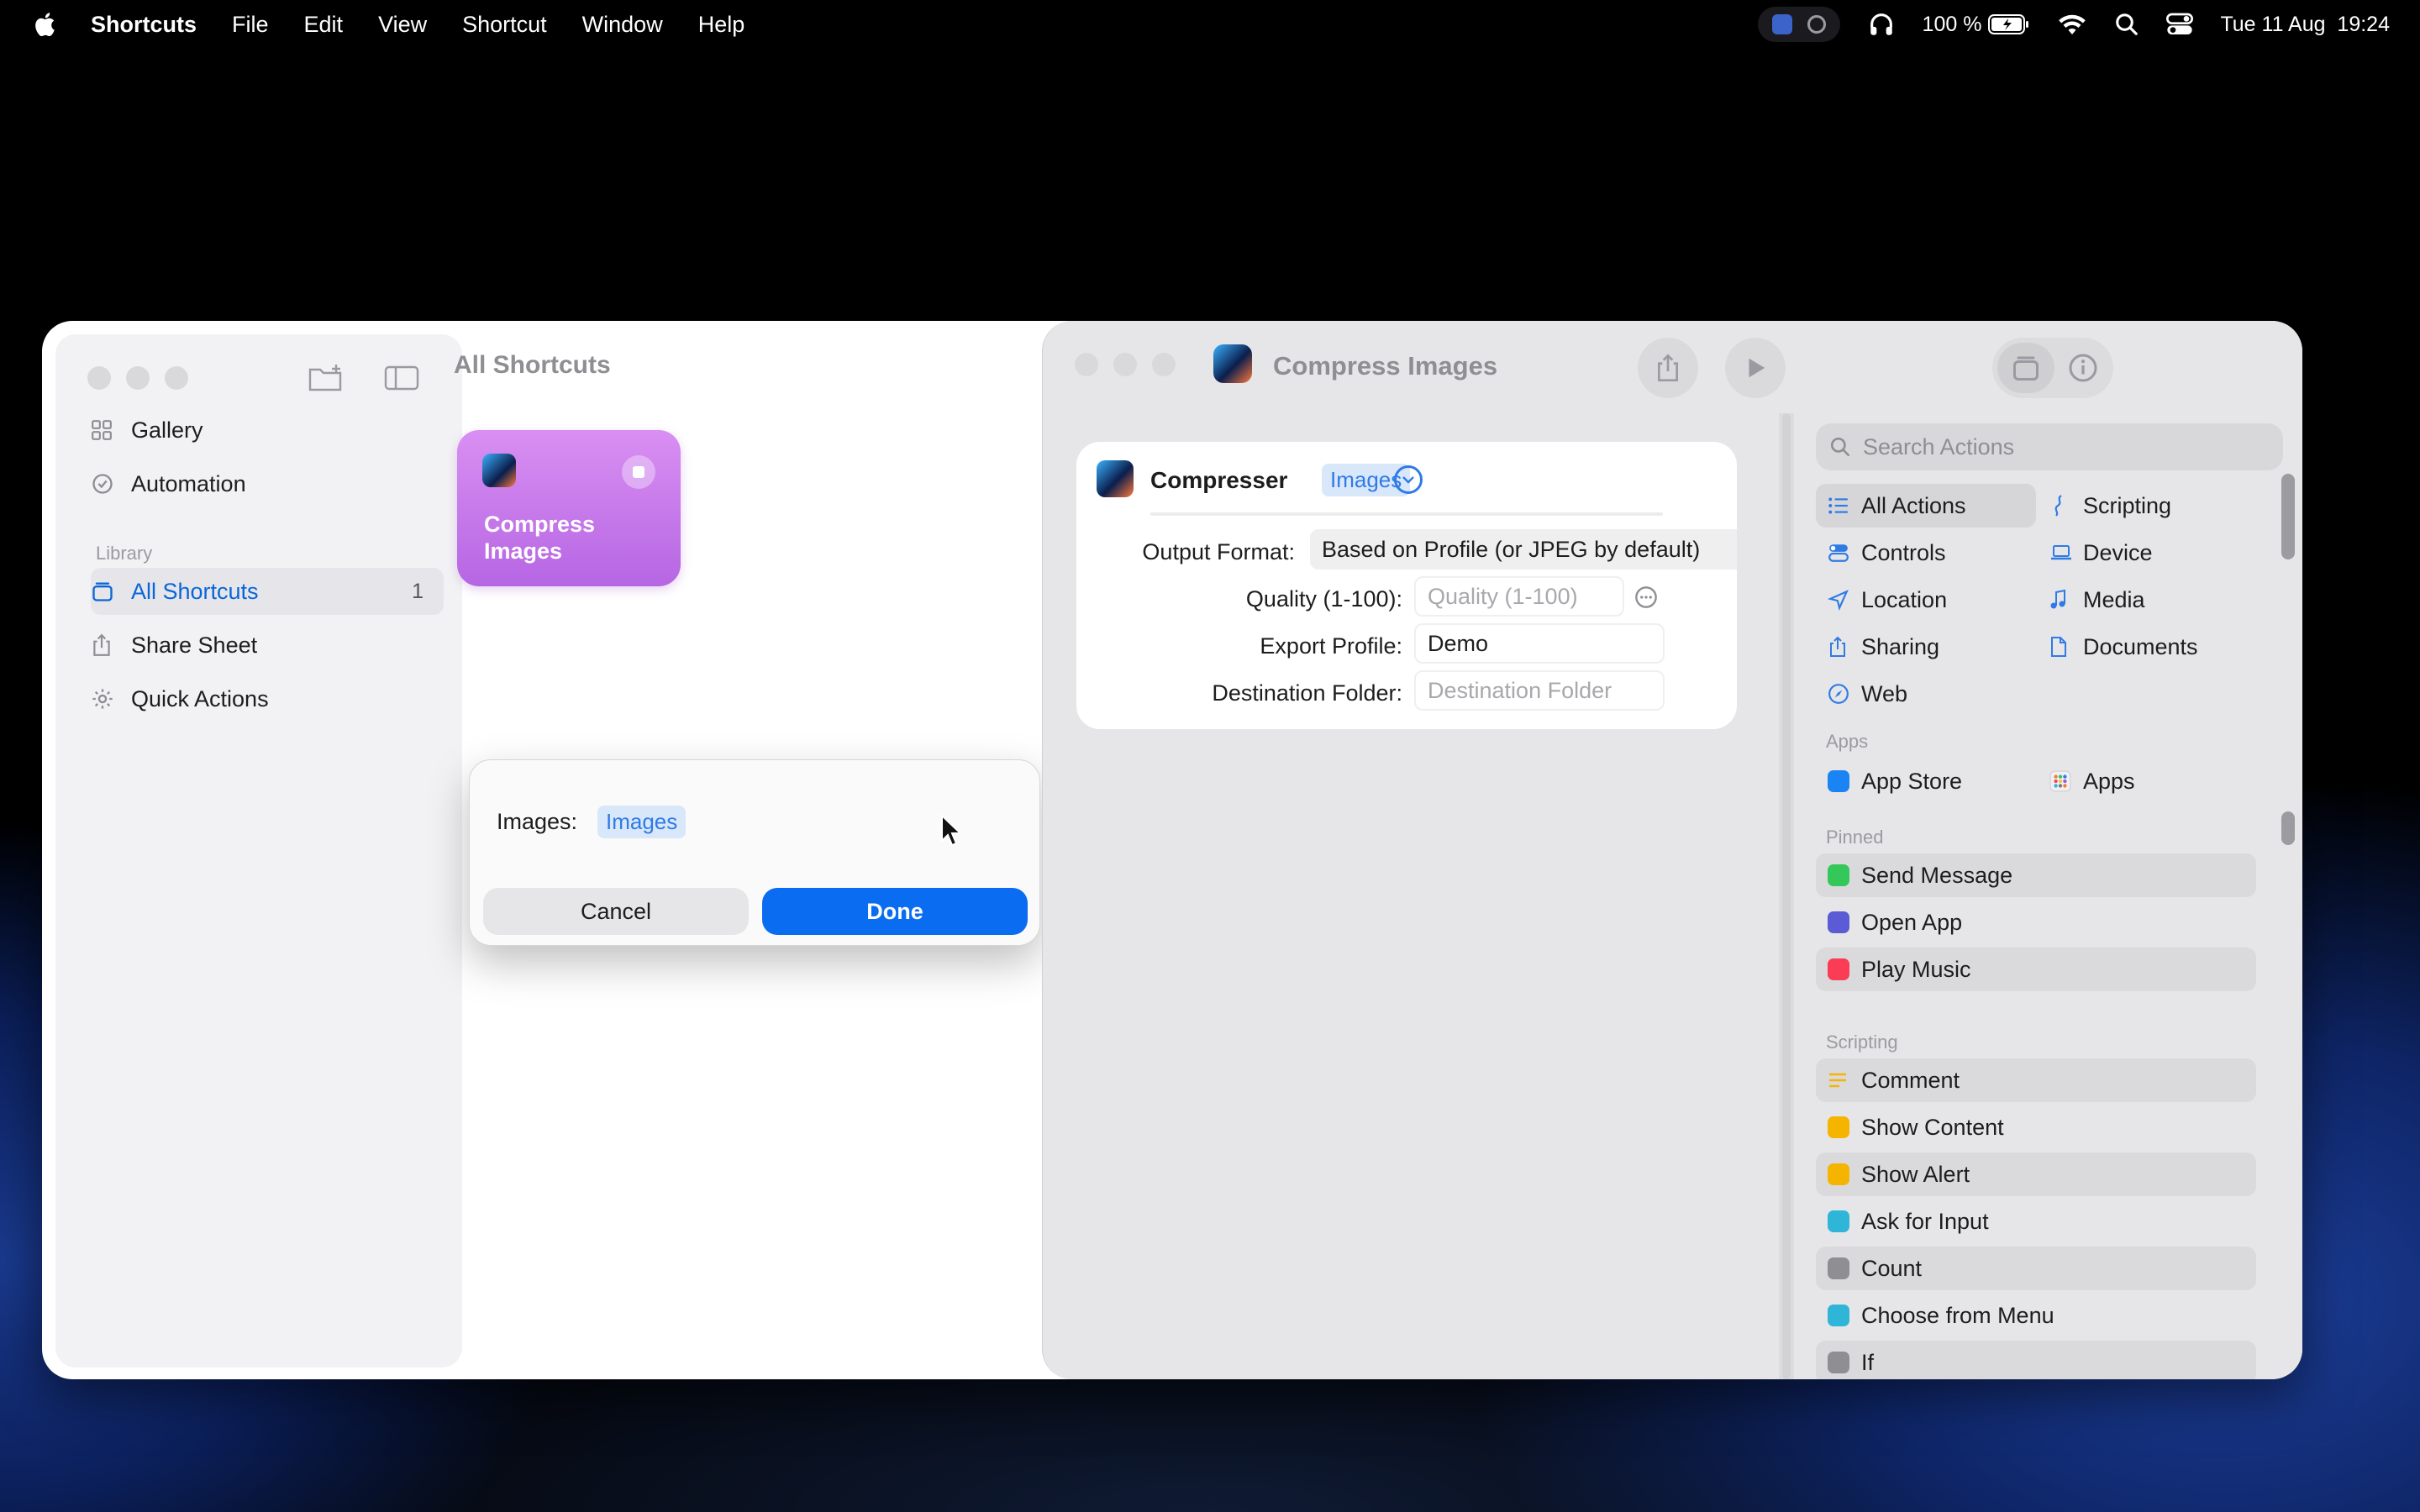 The image size is (2420, 1512). Describe the element at coordinates (402, 25) in the screenshot. I see `menu-view: View` at that location.